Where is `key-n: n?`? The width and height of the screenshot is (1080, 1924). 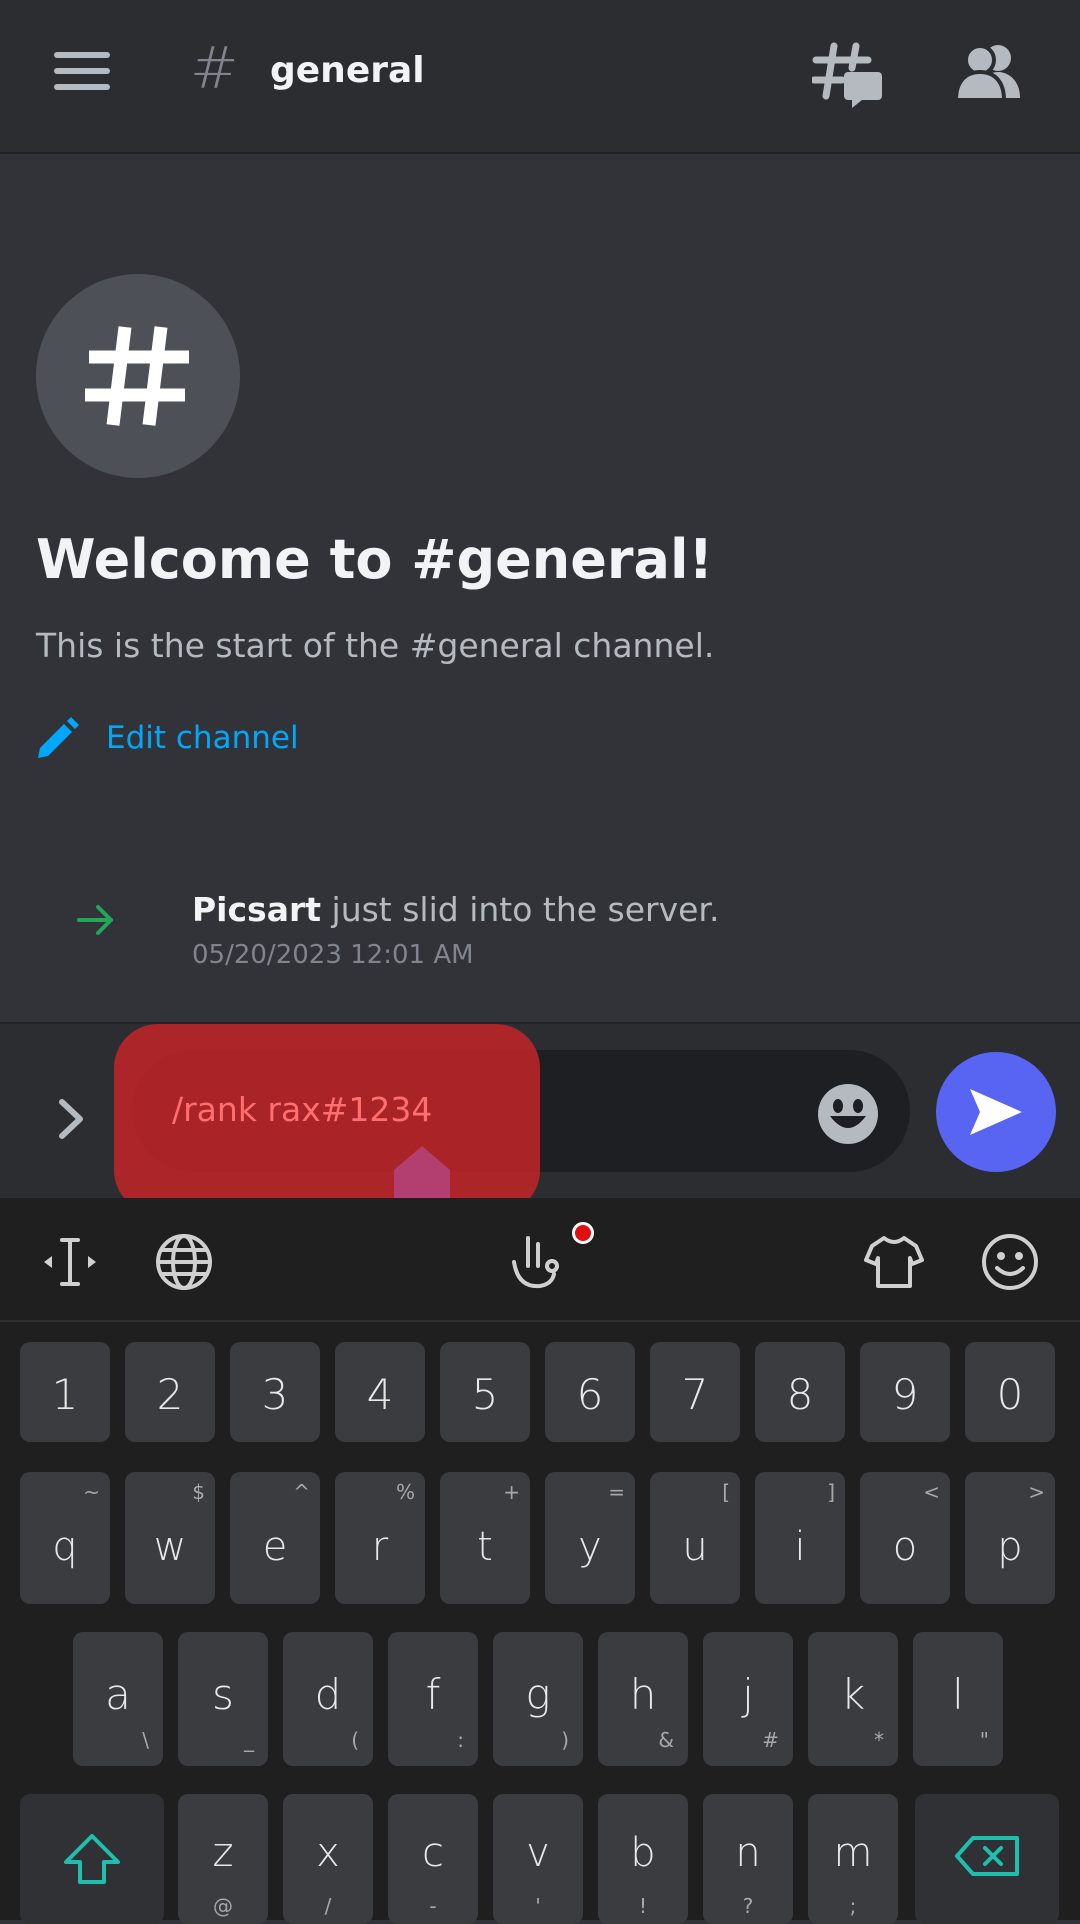 key-n: n? is located at coordinates (748, 1859).